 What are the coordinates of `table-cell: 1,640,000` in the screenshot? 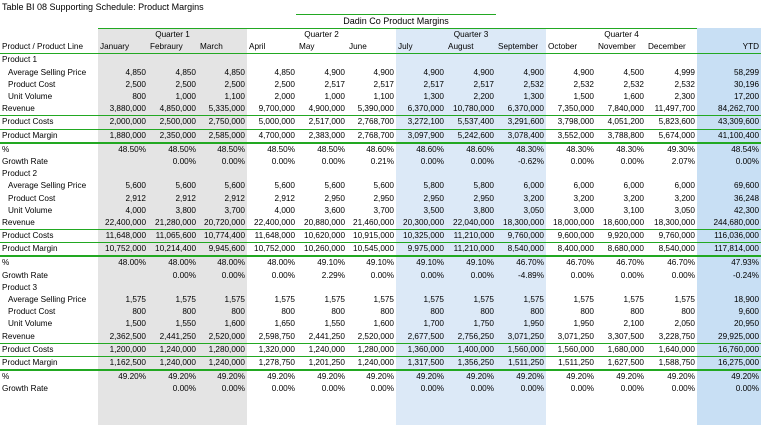 It's located at (671, 350).